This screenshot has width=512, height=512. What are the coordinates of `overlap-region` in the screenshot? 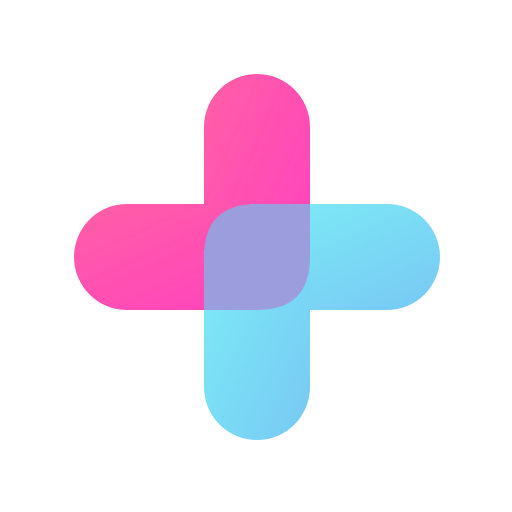 It's located at (257, 257).